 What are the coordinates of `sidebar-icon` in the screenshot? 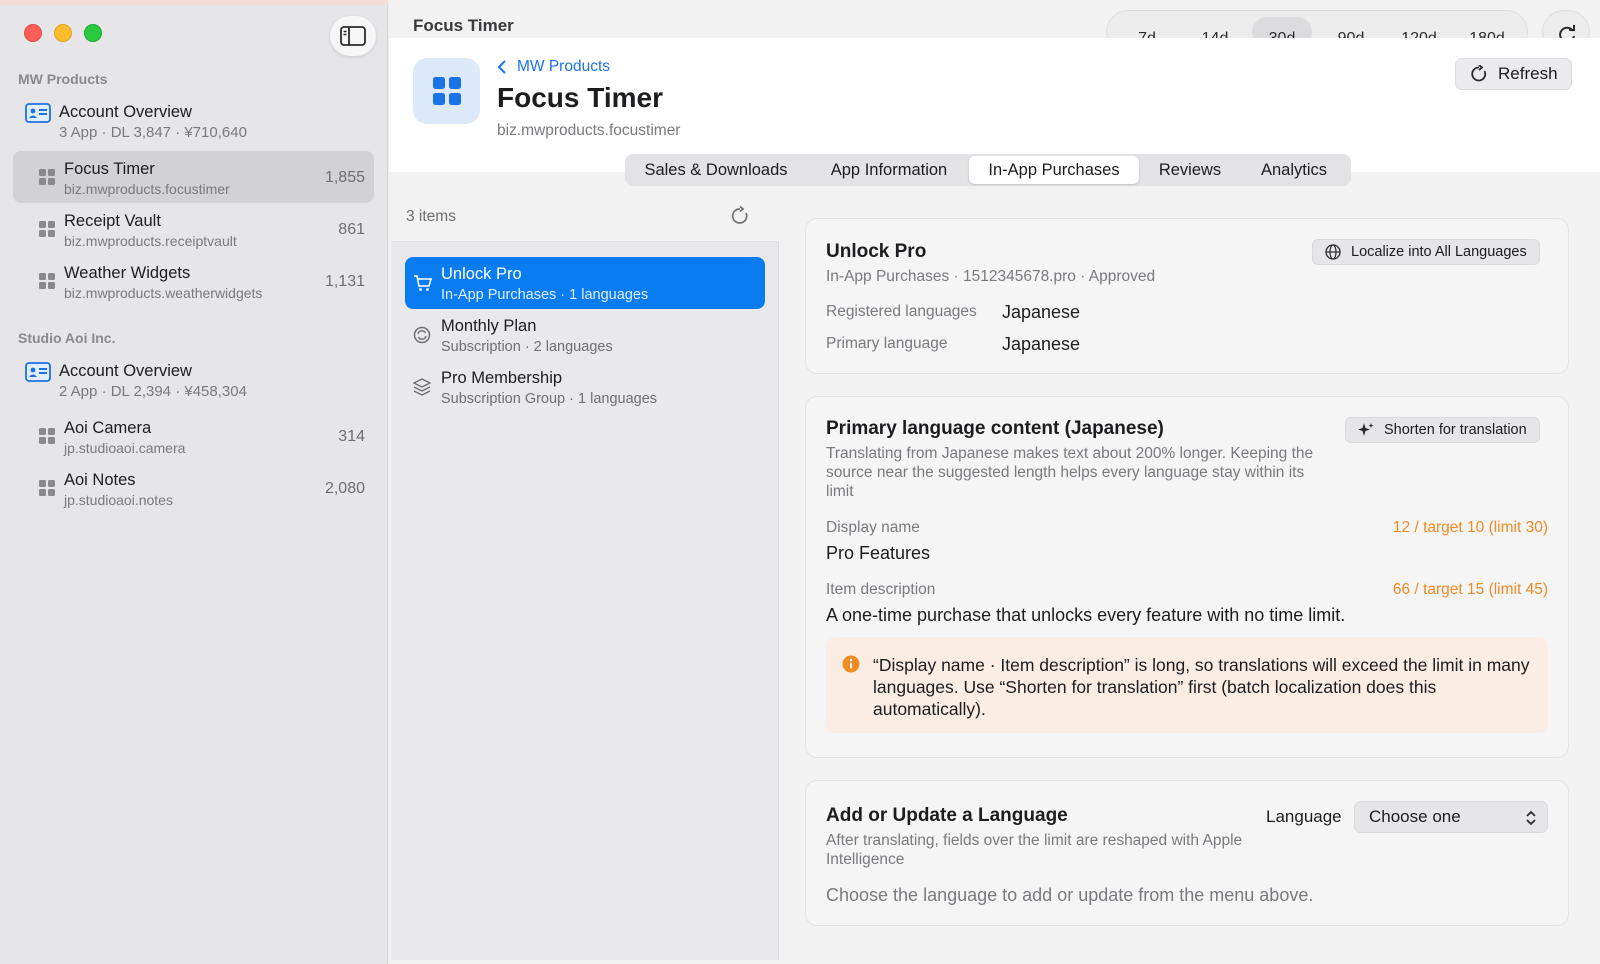 It's located at (353, 36).